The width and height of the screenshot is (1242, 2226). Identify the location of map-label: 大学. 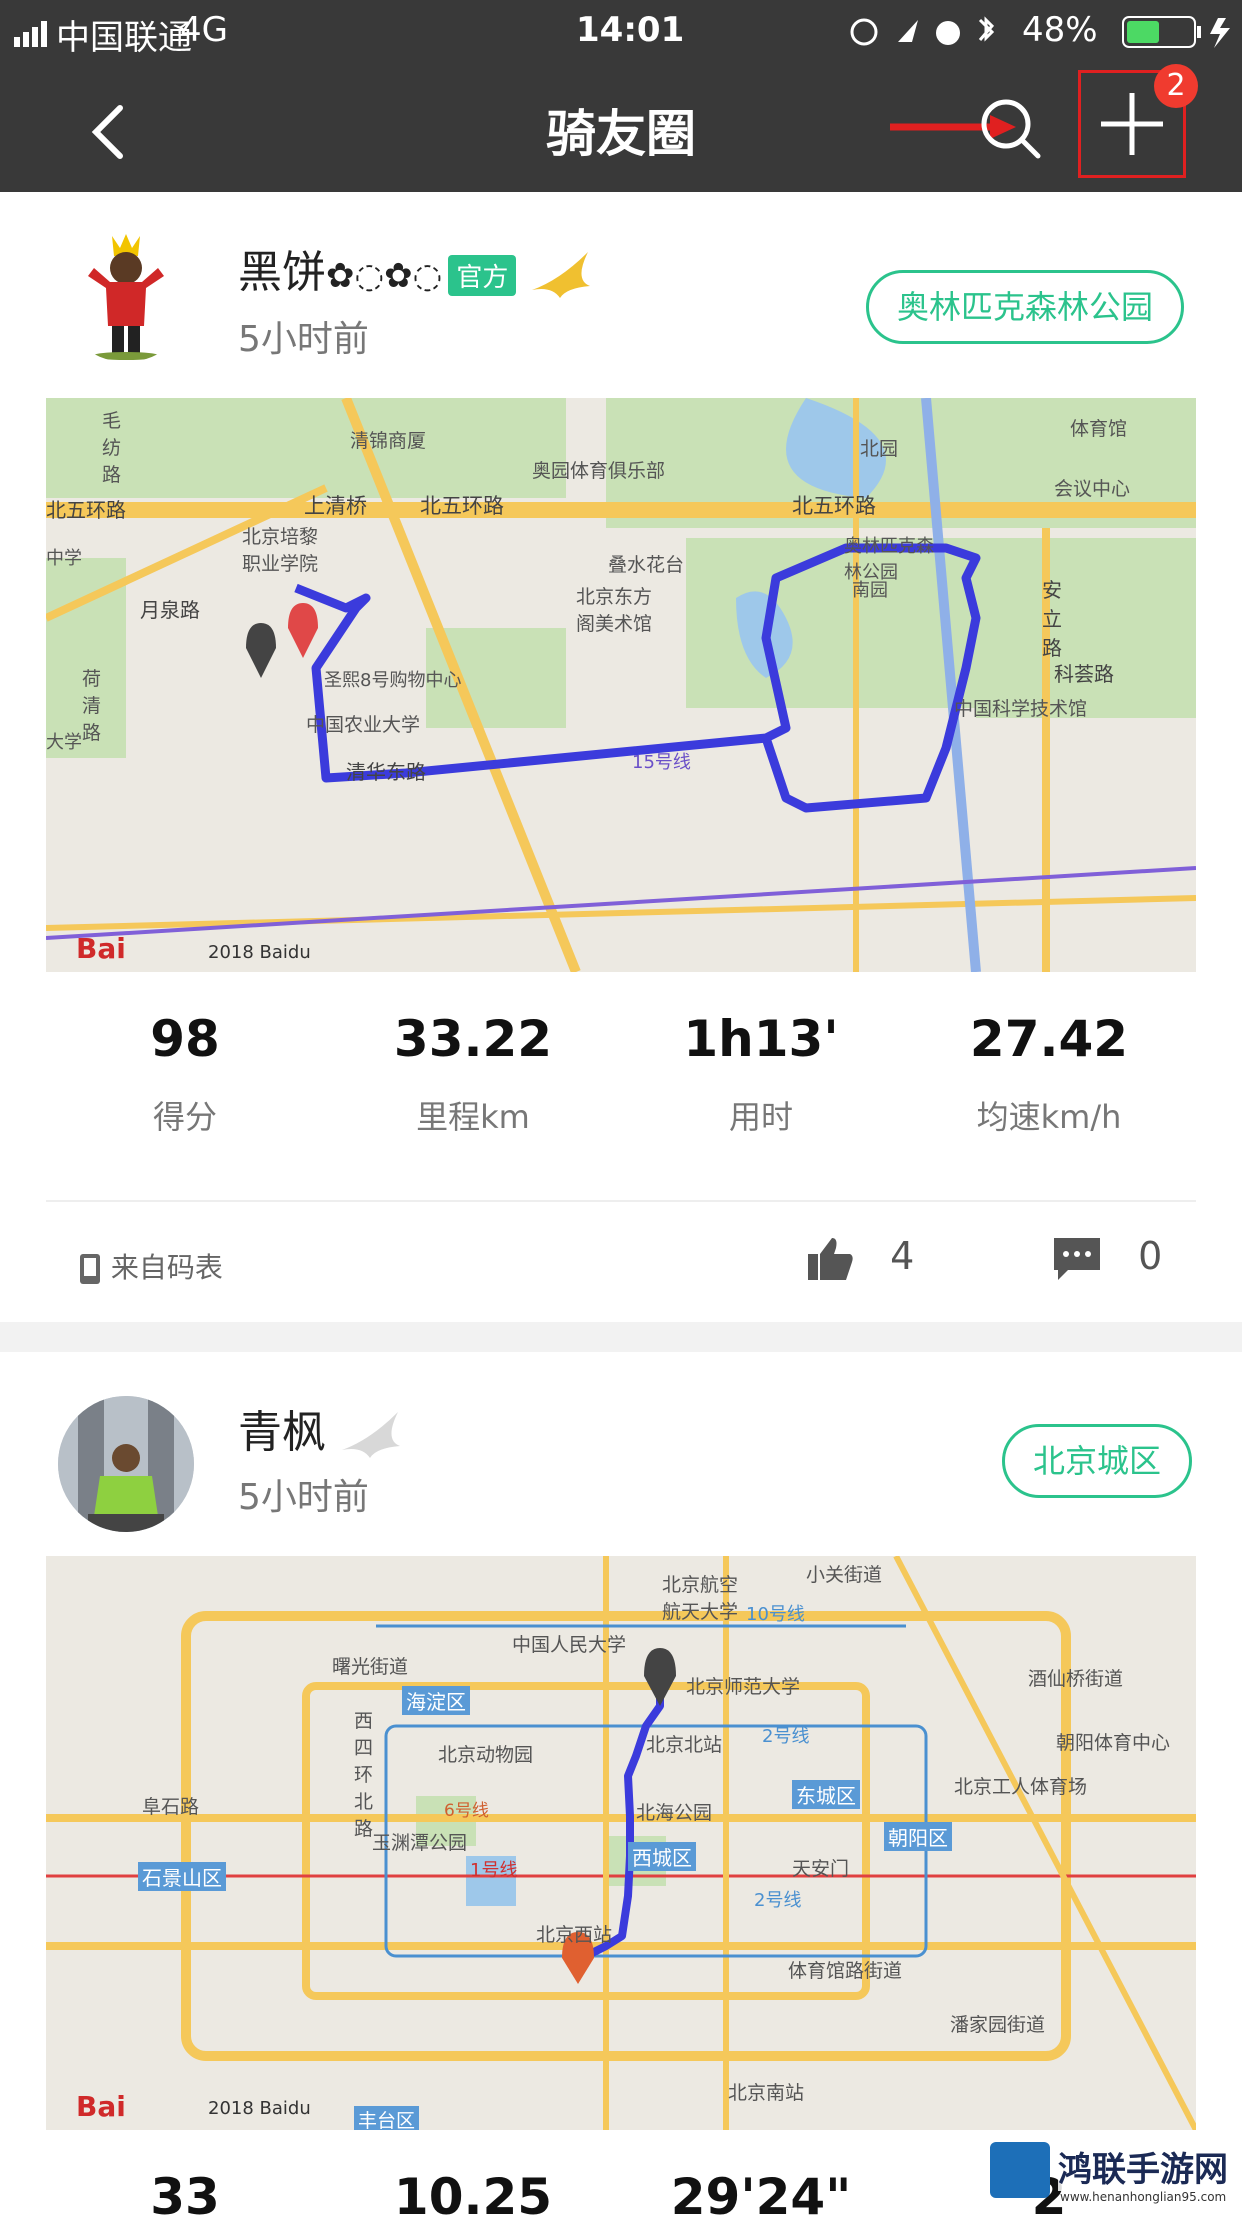
(64, 742).